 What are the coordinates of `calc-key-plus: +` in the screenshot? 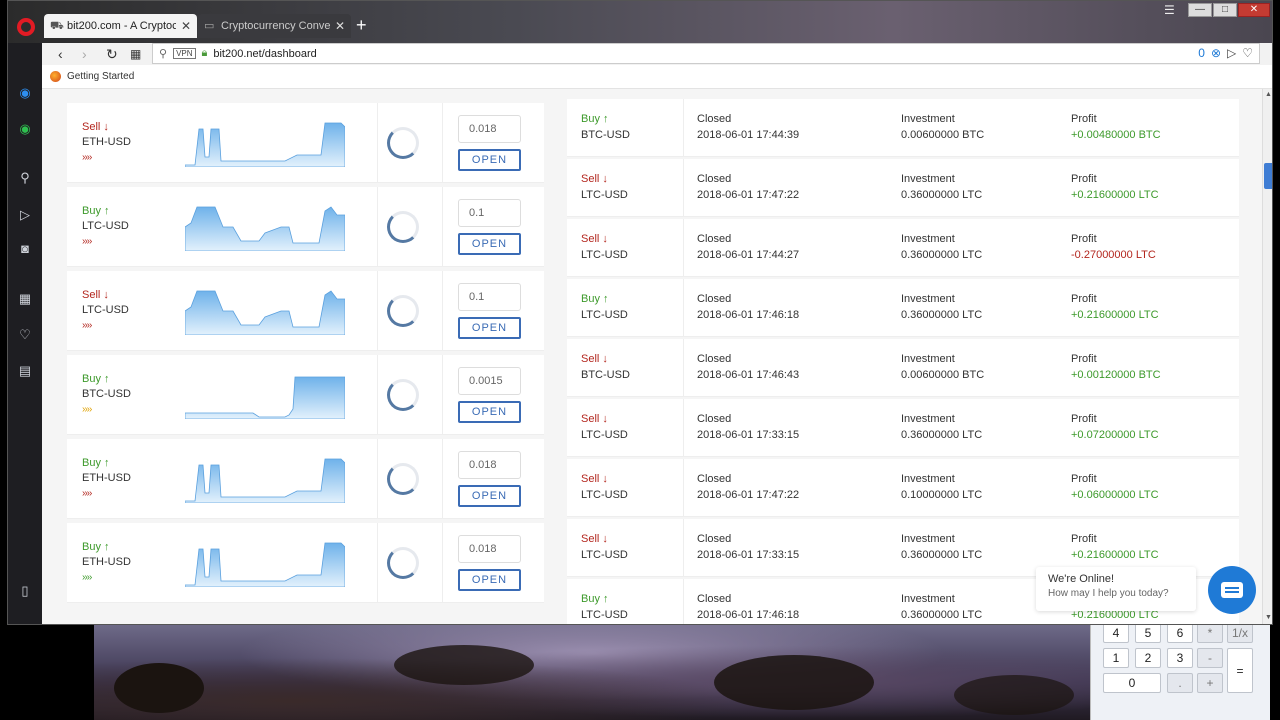 It's located at (1210, 683).